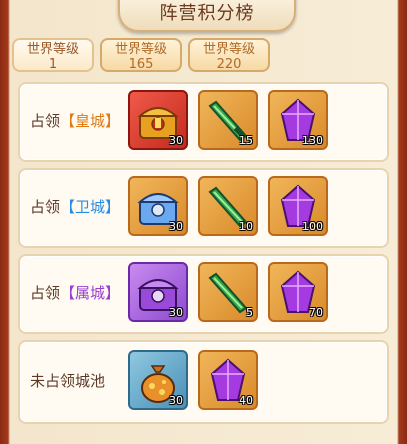 Image resolution: width=407 pixels, height=444 pixels. I want to click on reward-qty: 10, so click(246, 226).